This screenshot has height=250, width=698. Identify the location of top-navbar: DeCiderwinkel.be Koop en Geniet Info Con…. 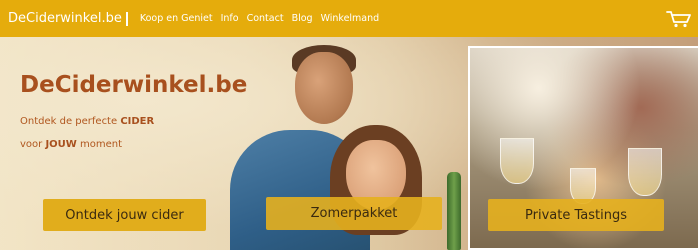
(349, 18).